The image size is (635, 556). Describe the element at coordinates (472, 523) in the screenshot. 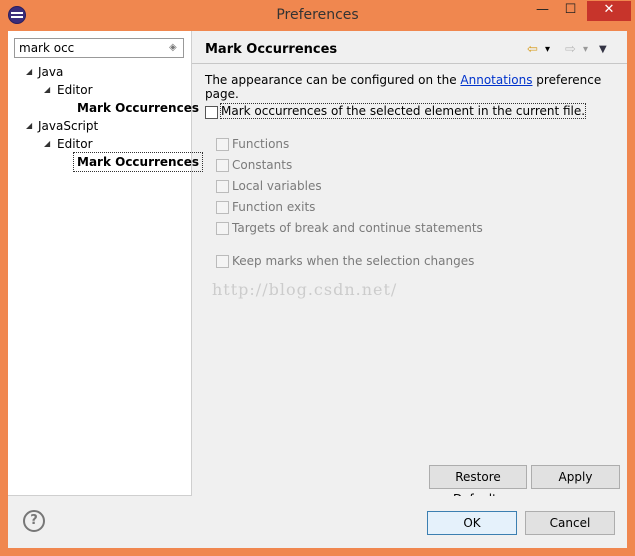

I see `ok-button: OK` at that location.